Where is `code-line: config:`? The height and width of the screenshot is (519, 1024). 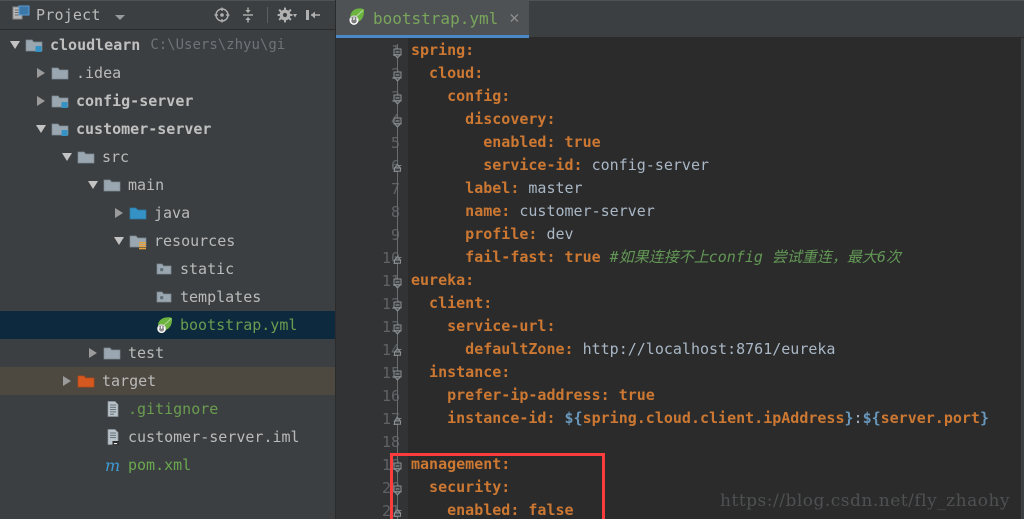
code-line: config: is located at coordinates (716, 96).